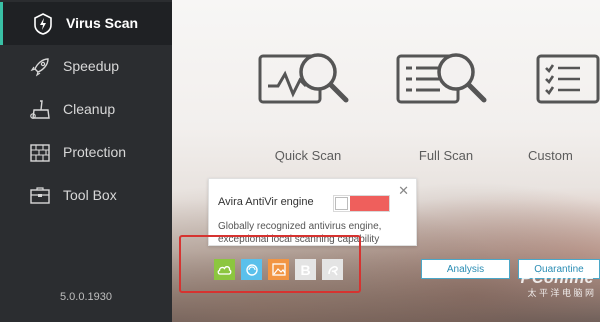 The height and width of the screenshot is (322, 600). What do you see at coordinates (308, 155) in the screenshot?
I see `scan-option-label: Quick Scan` at bounding box center [308, 155].